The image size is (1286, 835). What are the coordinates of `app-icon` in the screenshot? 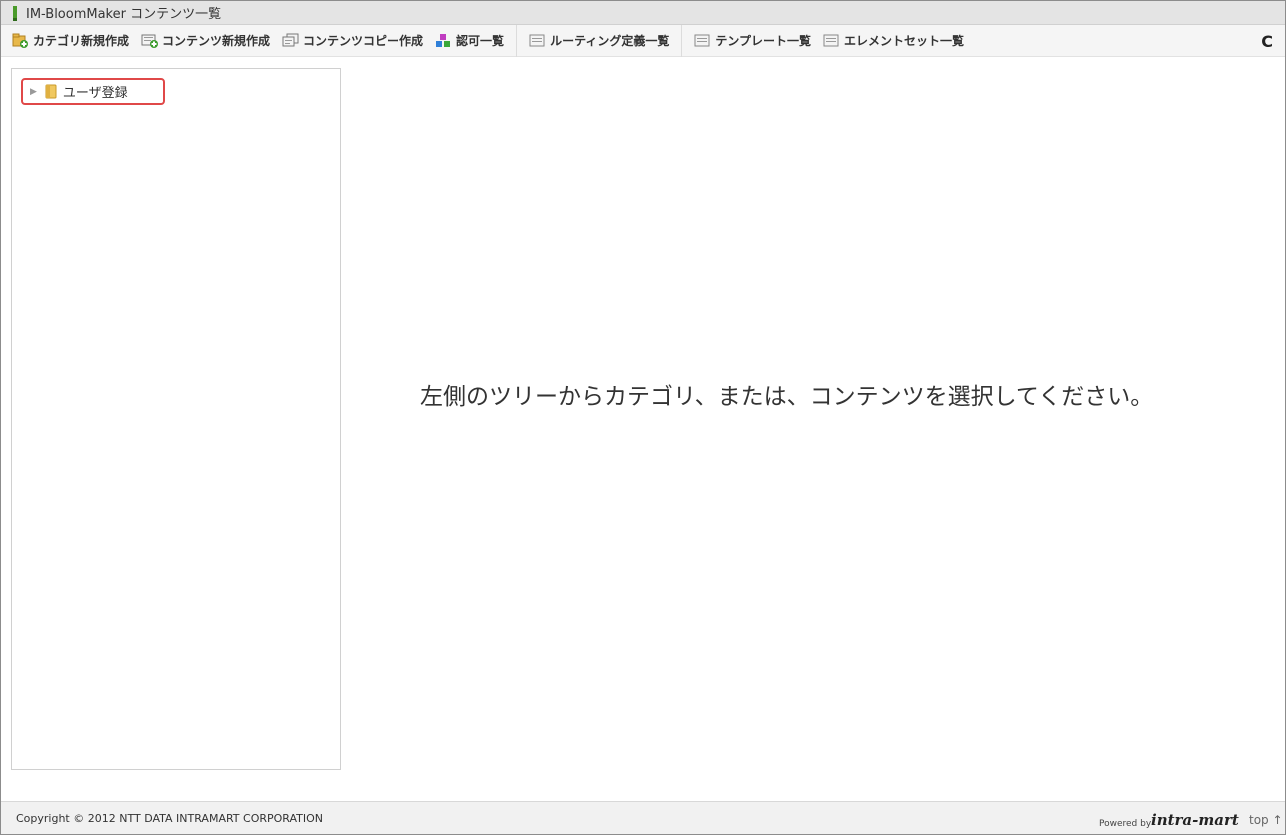 It's located at (15, 13).